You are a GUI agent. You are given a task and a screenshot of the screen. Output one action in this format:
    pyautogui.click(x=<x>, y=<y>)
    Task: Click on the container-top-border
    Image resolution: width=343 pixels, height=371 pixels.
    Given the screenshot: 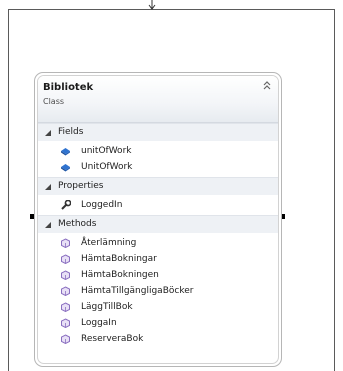 What is the action you would take?
    pyautogui.click(x=171, y=9)
    